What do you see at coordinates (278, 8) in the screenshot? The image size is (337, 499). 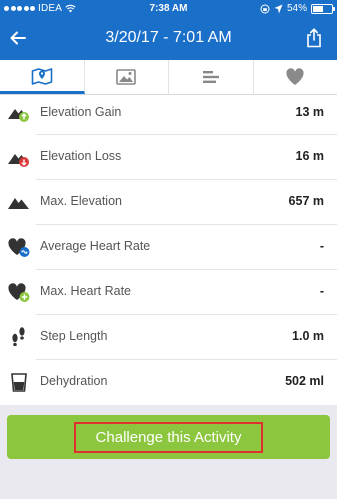 I see `location-arrow-icon` at bounding box center [278, 8].